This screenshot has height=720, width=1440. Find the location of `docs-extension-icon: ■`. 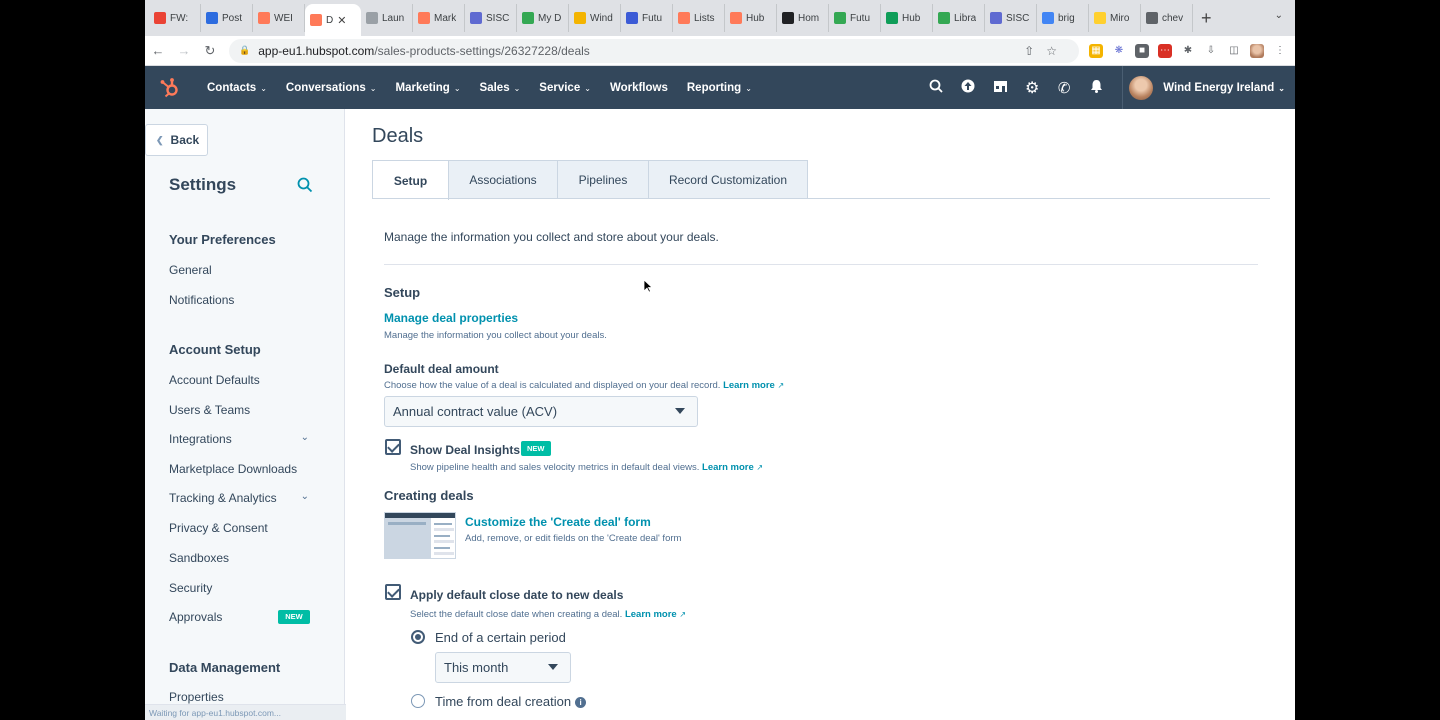

docs-extension-icon: ■ is located at coordinates (1142, 50).